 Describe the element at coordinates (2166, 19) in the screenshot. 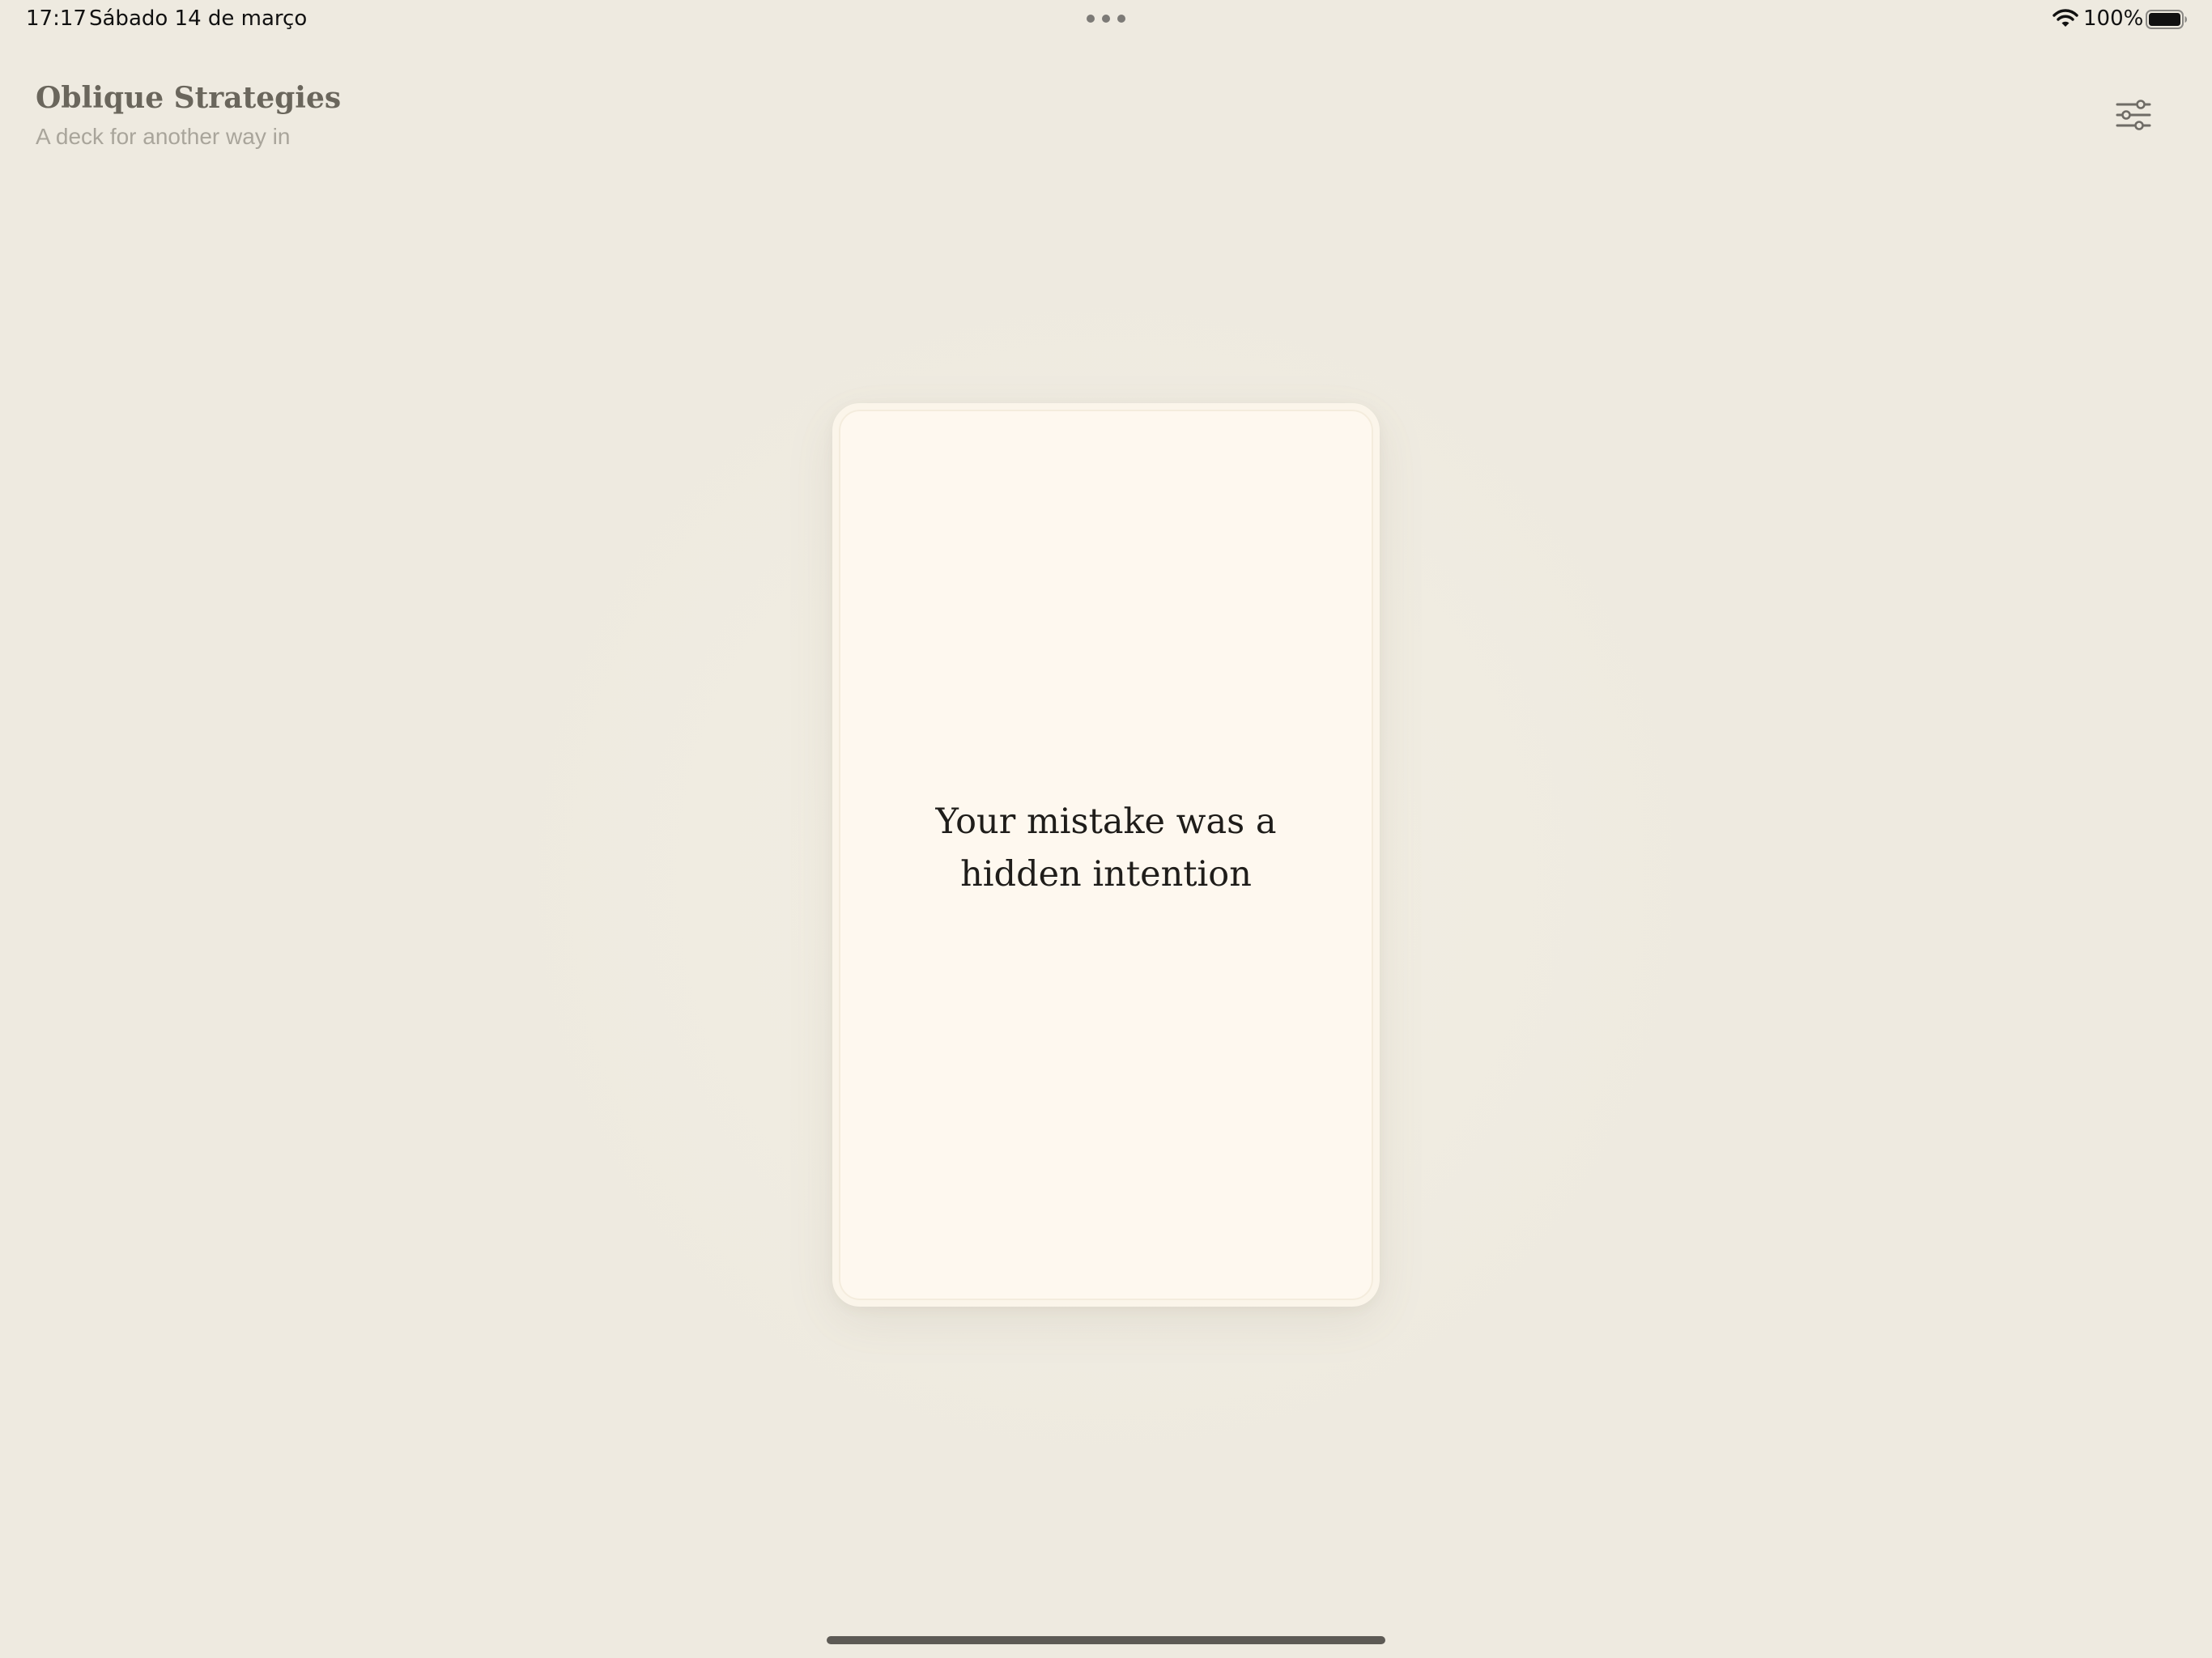

I see `battery-icon` at that location.